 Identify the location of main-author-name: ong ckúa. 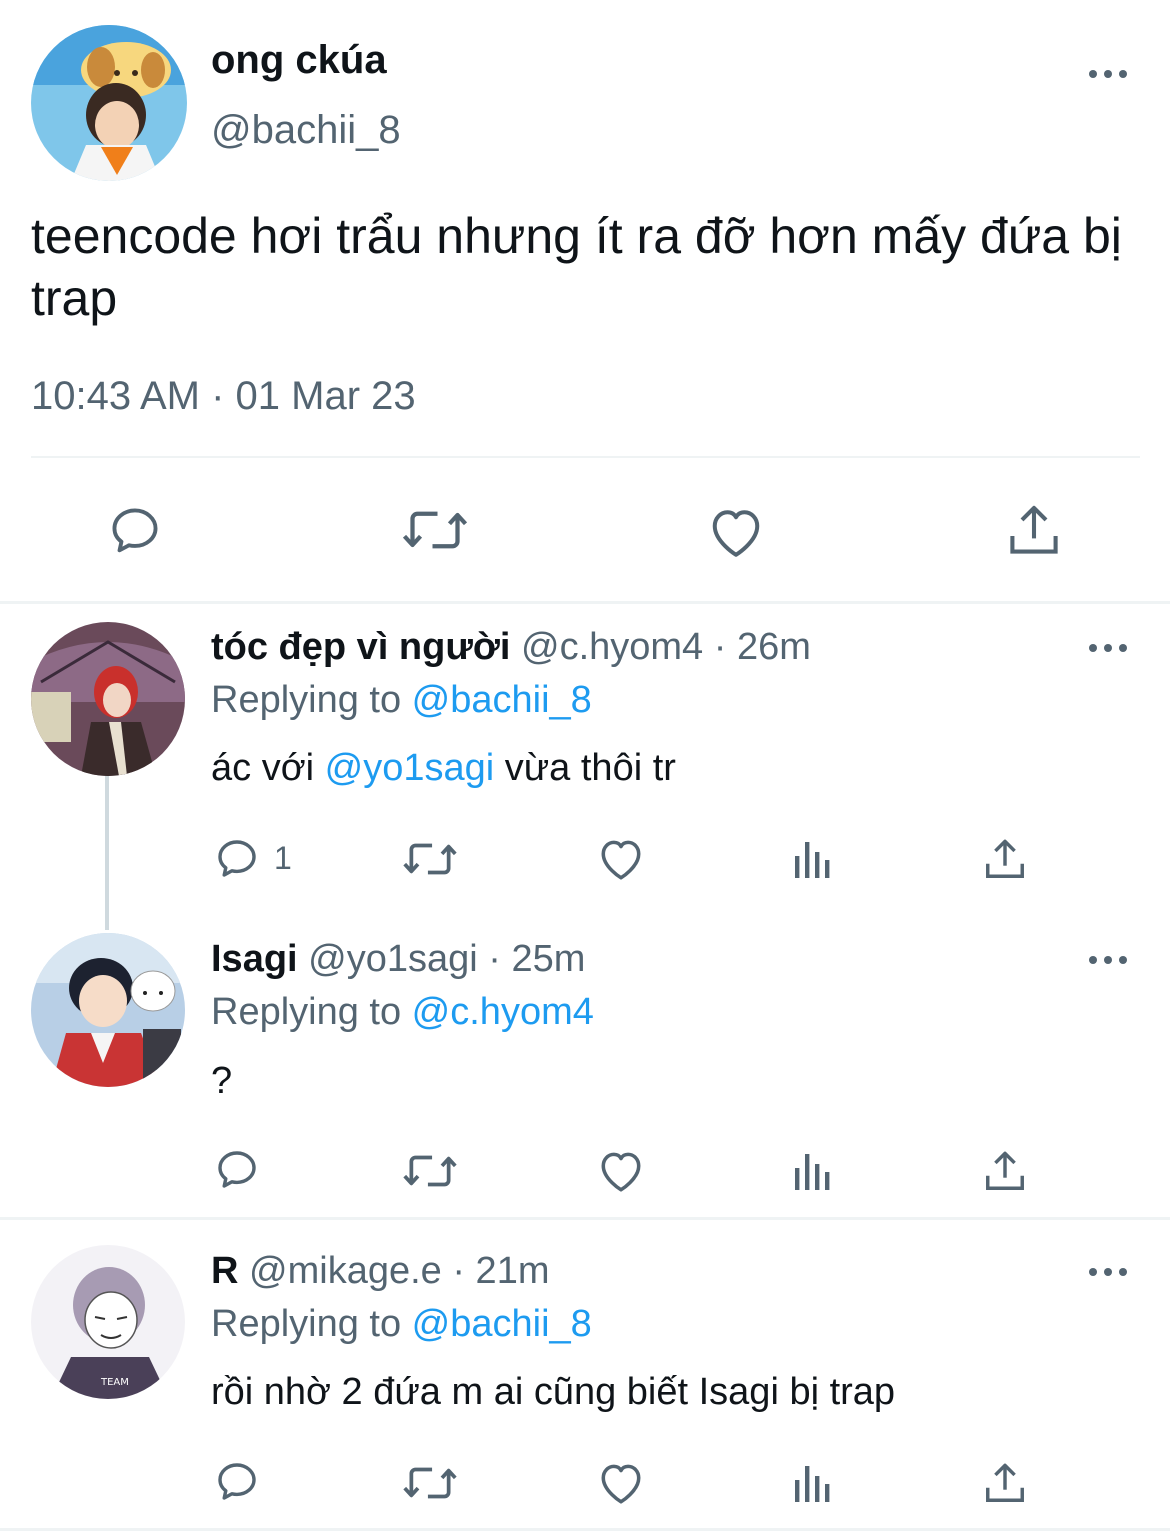
(299, 60).